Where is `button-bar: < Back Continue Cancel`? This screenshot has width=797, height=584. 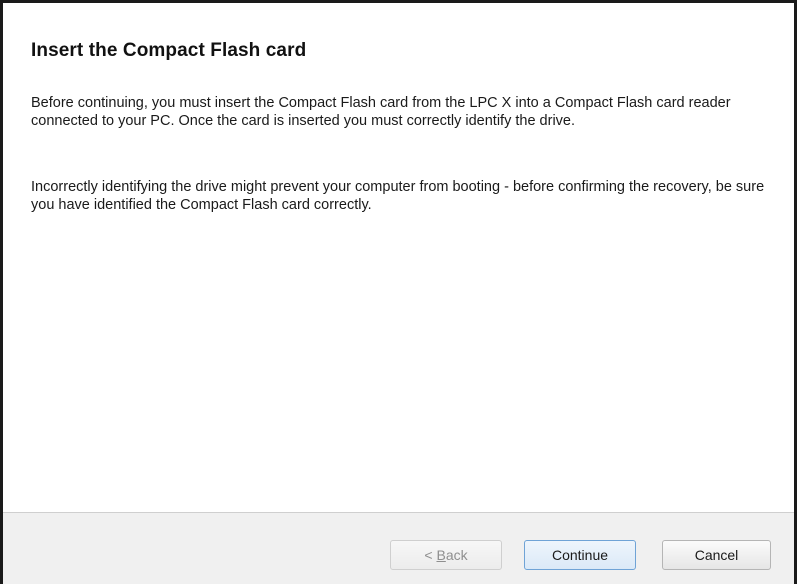
button-bar: < Back Continue Cancel is located at coordinates (398, 548).